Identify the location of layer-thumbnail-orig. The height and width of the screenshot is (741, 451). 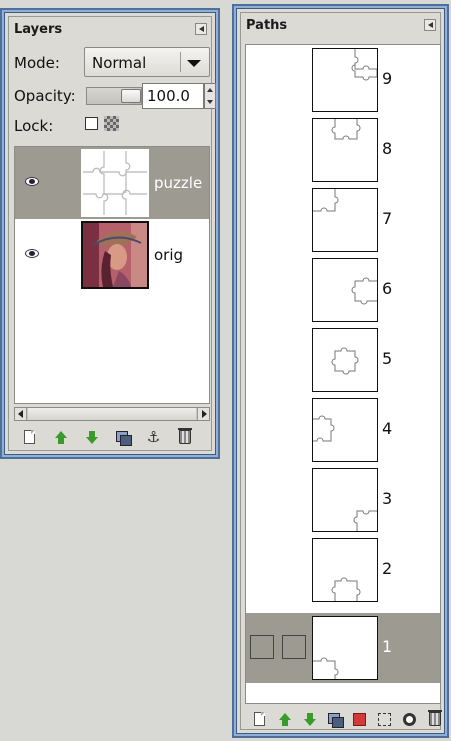
(115, 255).